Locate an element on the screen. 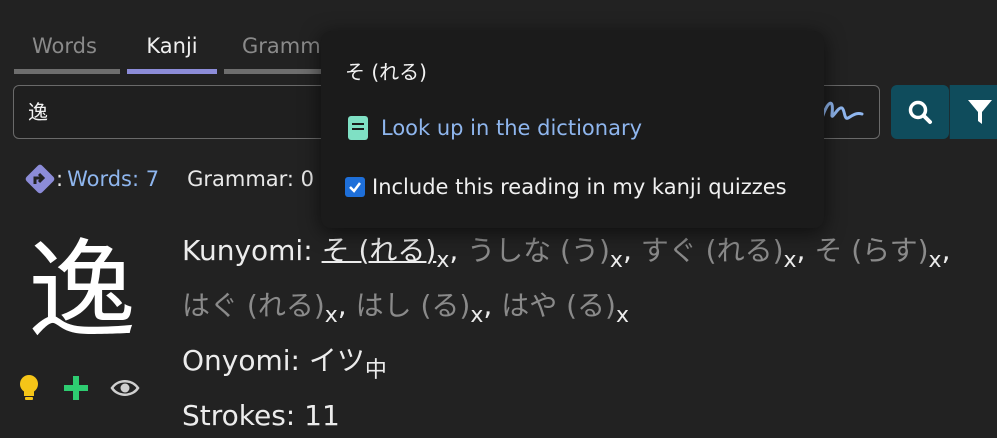 The height and width of the screenshot is (438, 997). eye-icon is located at coordinates (125, 388).